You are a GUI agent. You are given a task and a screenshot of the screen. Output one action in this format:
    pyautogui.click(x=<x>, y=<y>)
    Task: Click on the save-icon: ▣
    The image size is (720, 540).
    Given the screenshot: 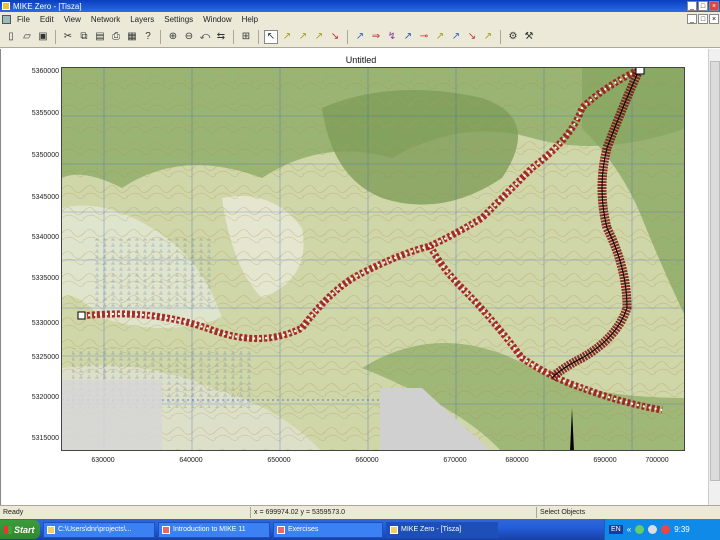 What is the action you would take?
    pyautogui.click(x=43, y=37)
    